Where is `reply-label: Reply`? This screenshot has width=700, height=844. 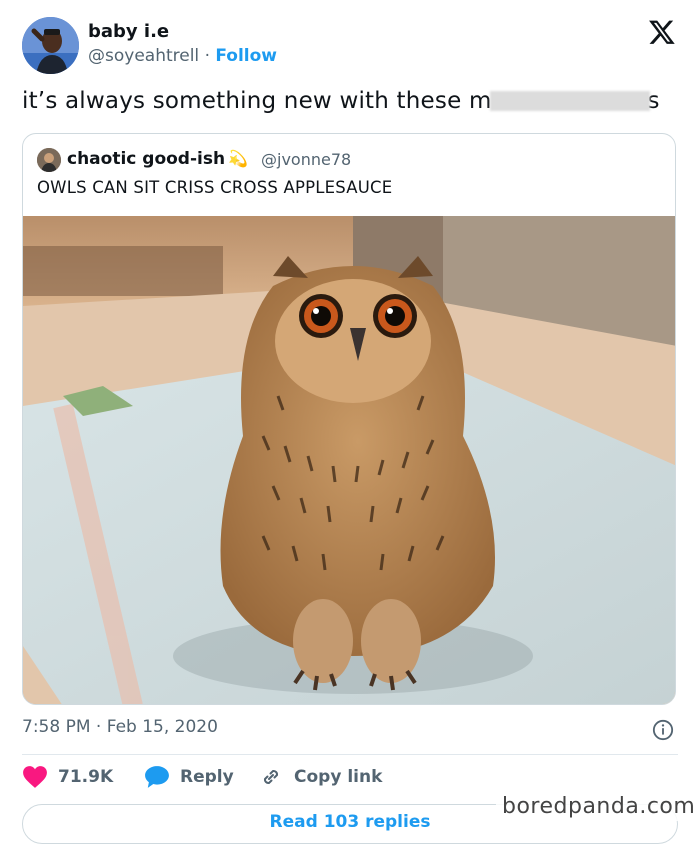
reply-label: Reply is located at coordinates (207, 777).